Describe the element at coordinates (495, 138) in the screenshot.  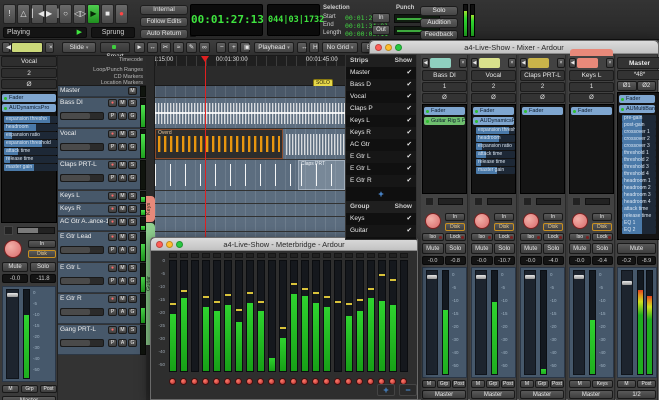
I see `param-headroom: headroom` at that location.